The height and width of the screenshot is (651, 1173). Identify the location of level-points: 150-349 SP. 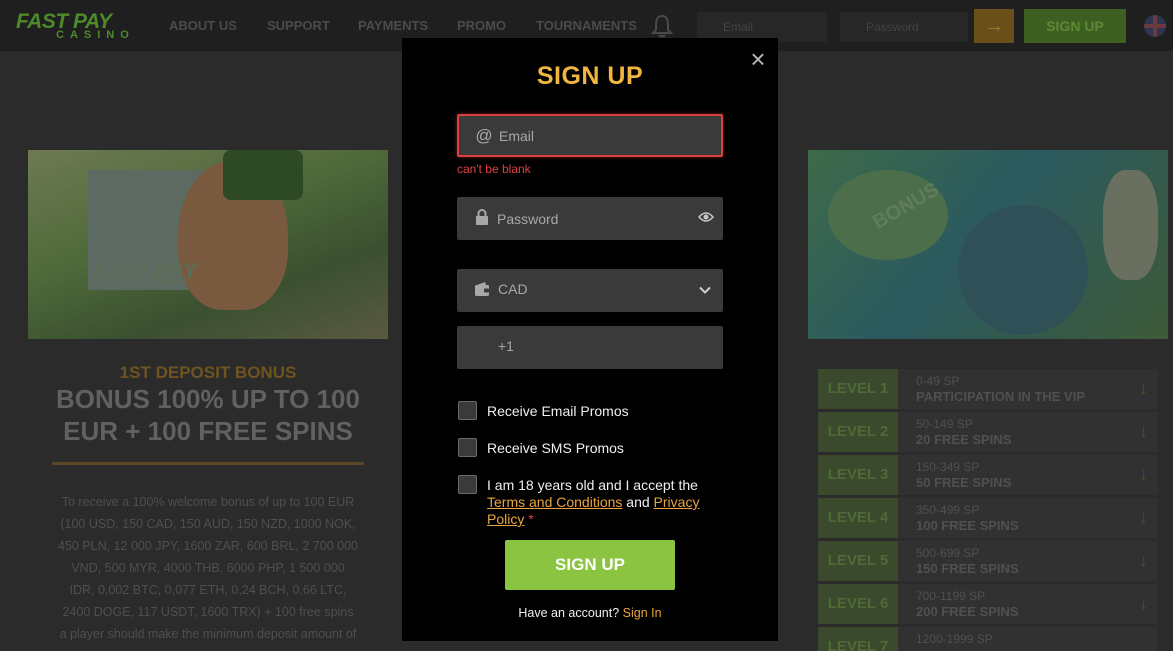
(948, 467).